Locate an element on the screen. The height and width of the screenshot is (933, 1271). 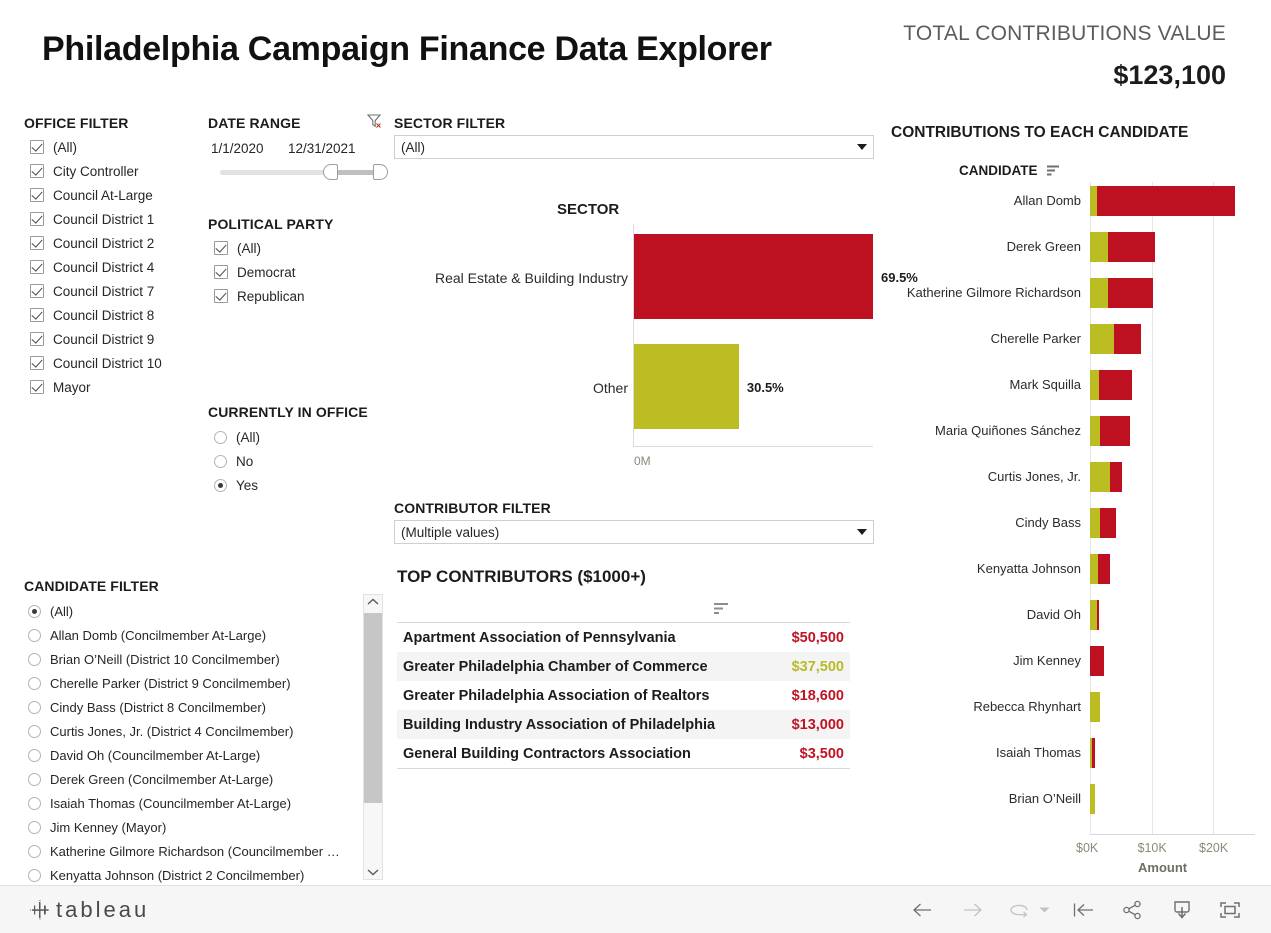
scrollbar-thumb is located at coordinates (373, 708).